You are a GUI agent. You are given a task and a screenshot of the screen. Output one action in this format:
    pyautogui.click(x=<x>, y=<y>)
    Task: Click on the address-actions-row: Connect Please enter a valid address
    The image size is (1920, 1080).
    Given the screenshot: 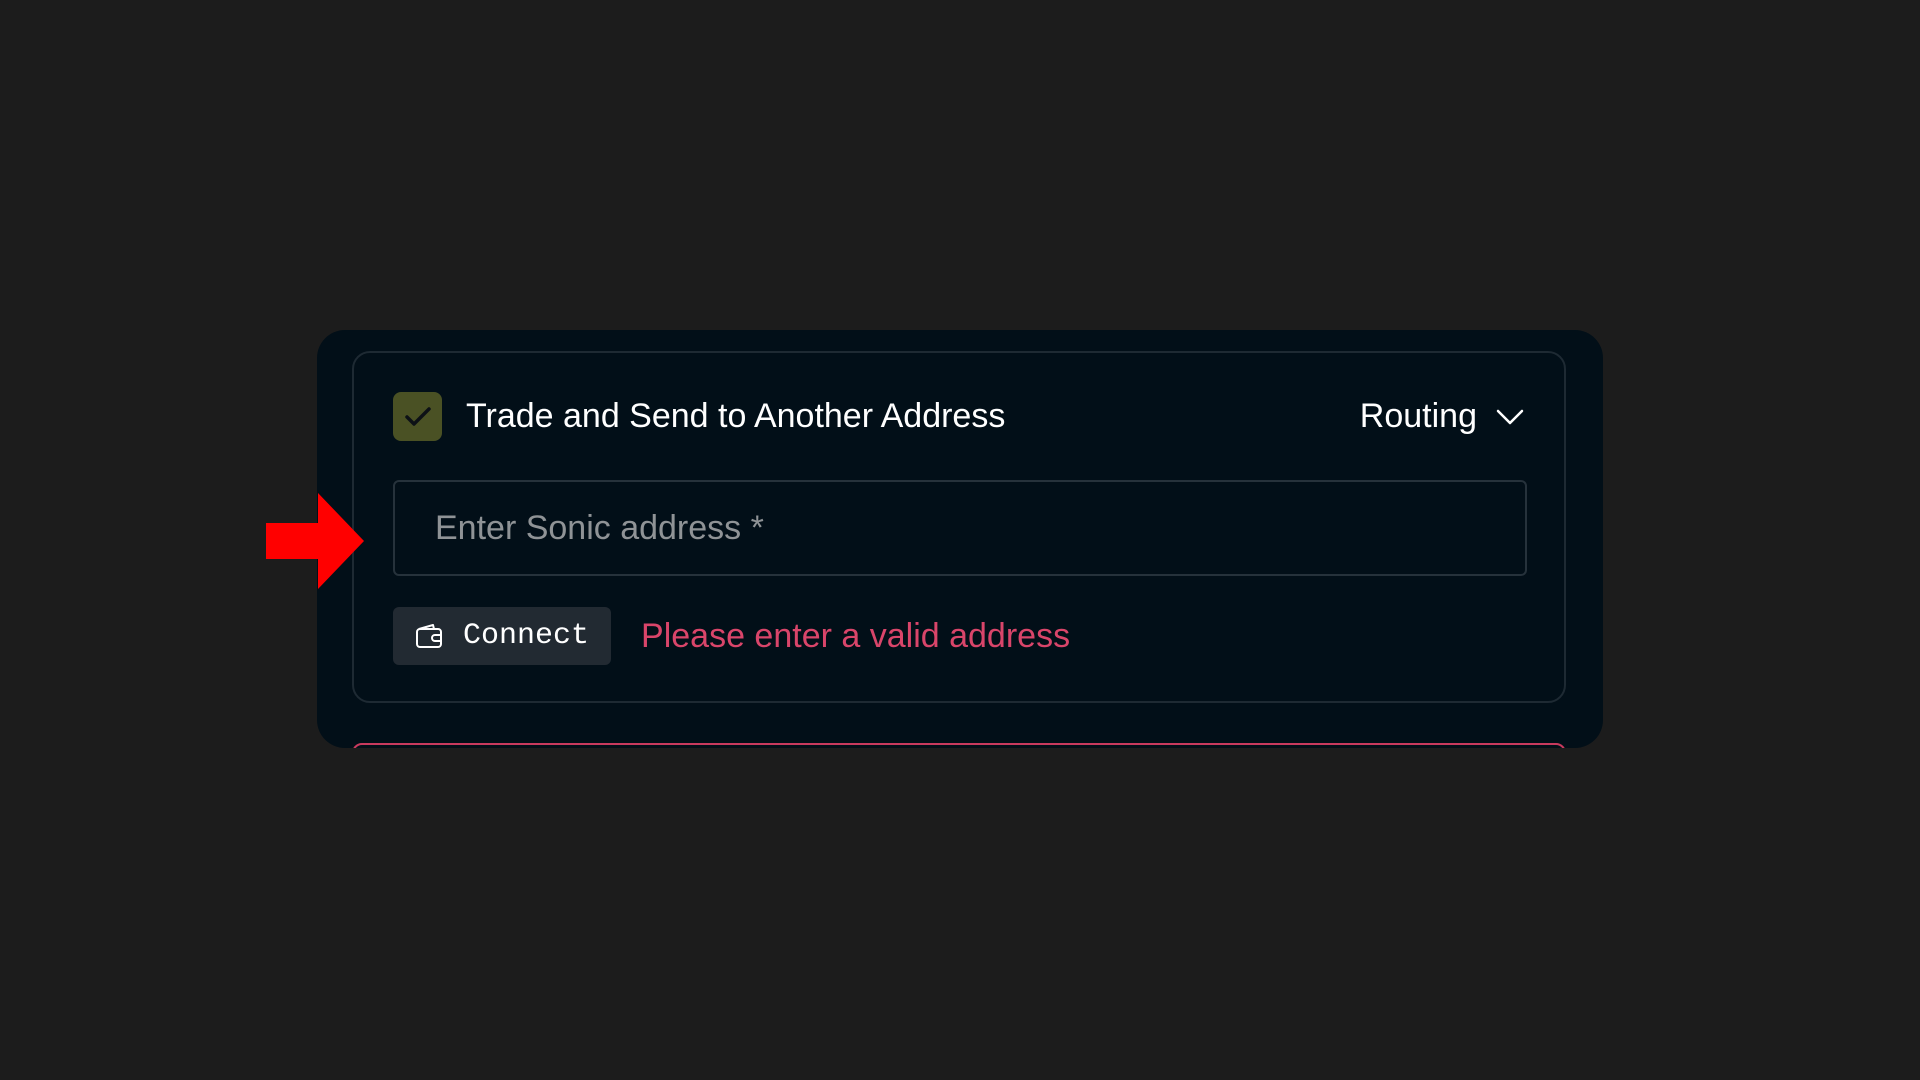 What is the action you would take?
    pyautogui.click(x=731, y=636)
    